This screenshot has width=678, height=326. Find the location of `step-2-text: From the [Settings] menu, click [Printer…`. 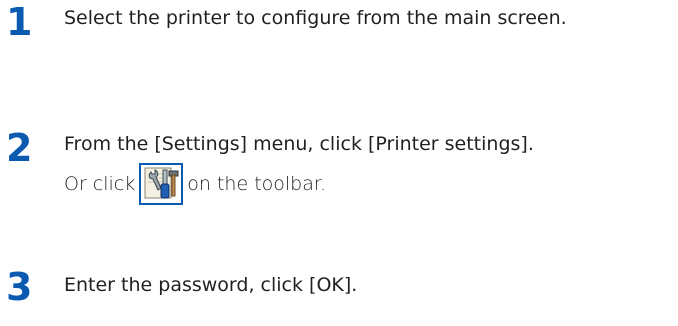

step-2-text: From the [Settings] menu, click [Printer… is located at coordinates (299, 144).